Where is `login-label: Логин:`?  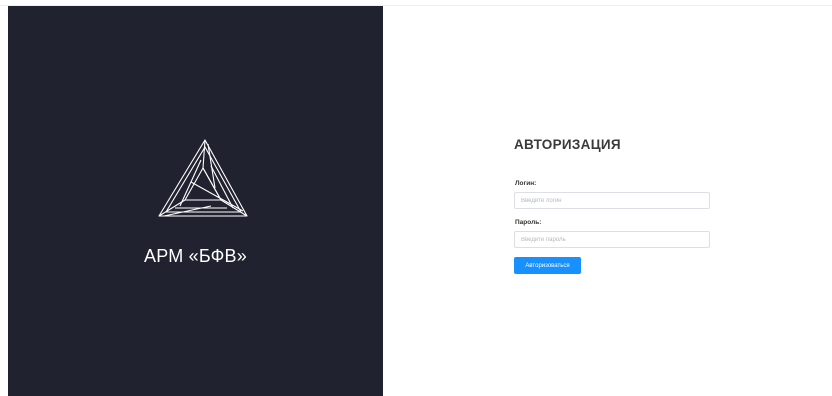 login-label: Логин: is located at coordinates (526, 183).